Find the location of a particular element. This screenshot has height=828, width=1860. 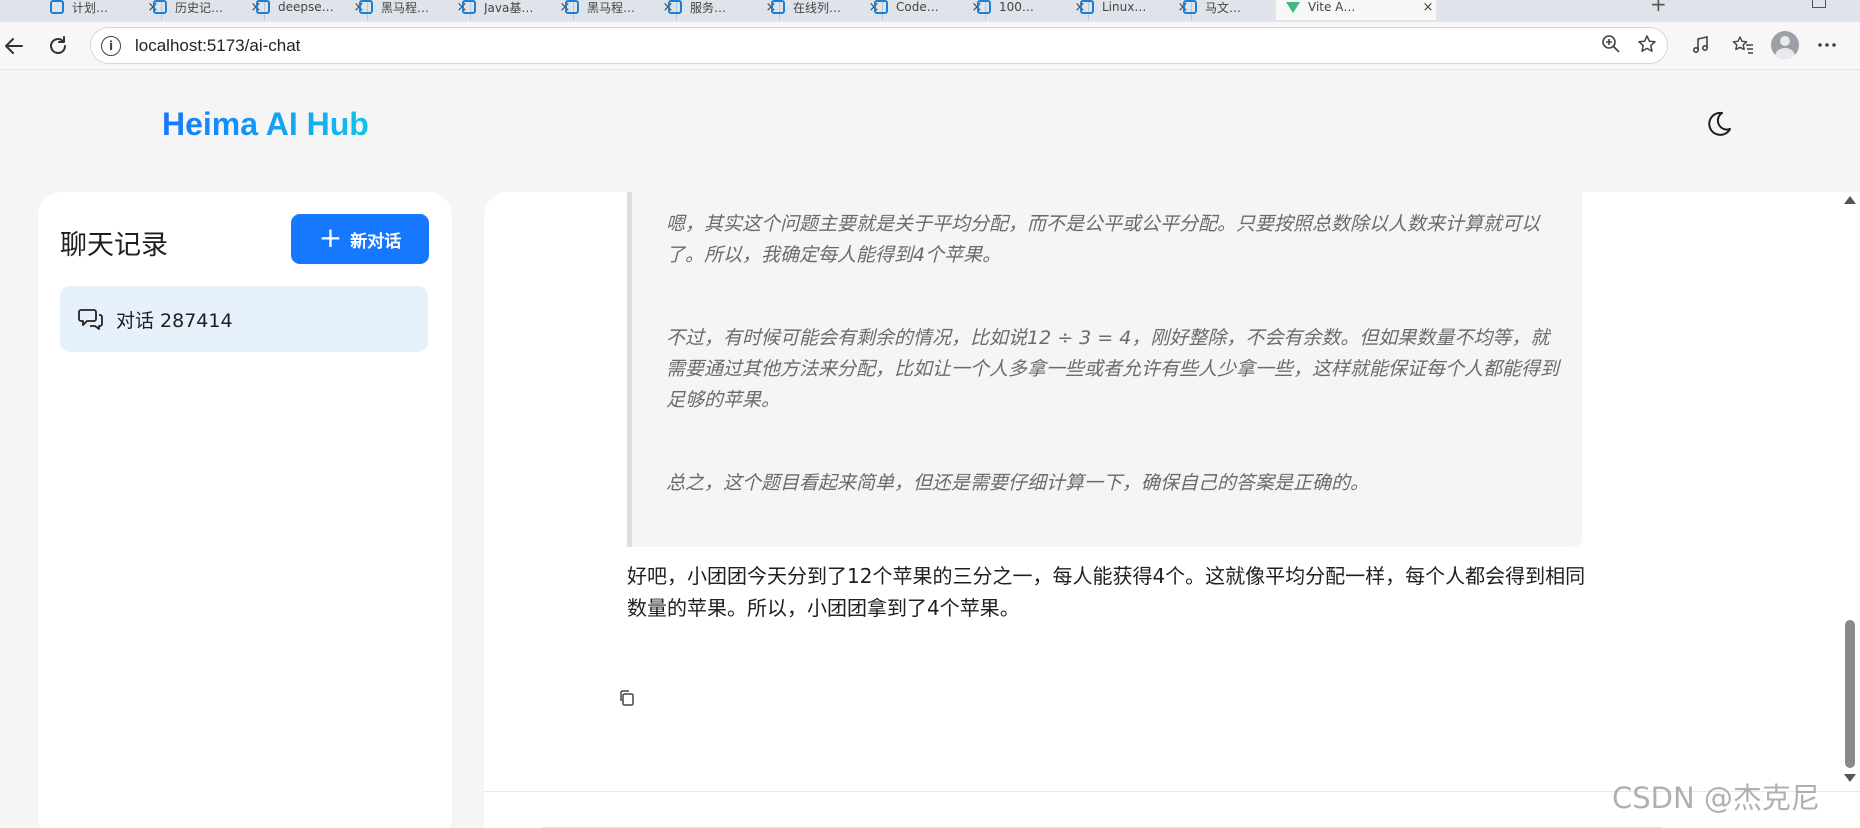

scroll-down-arrow-icon is located at coordinates (1850, 778).